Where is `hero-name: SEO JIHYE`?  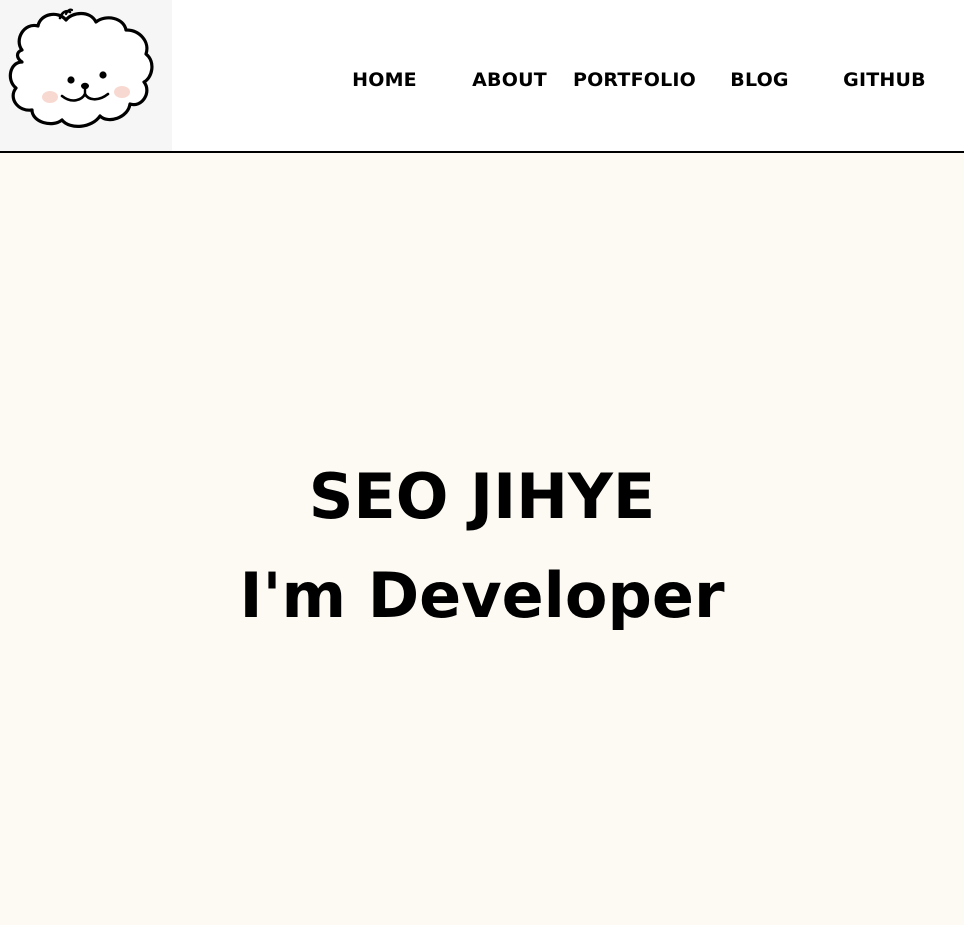 hero-name: SEO JIHYE is located at coordinates (482, 496).